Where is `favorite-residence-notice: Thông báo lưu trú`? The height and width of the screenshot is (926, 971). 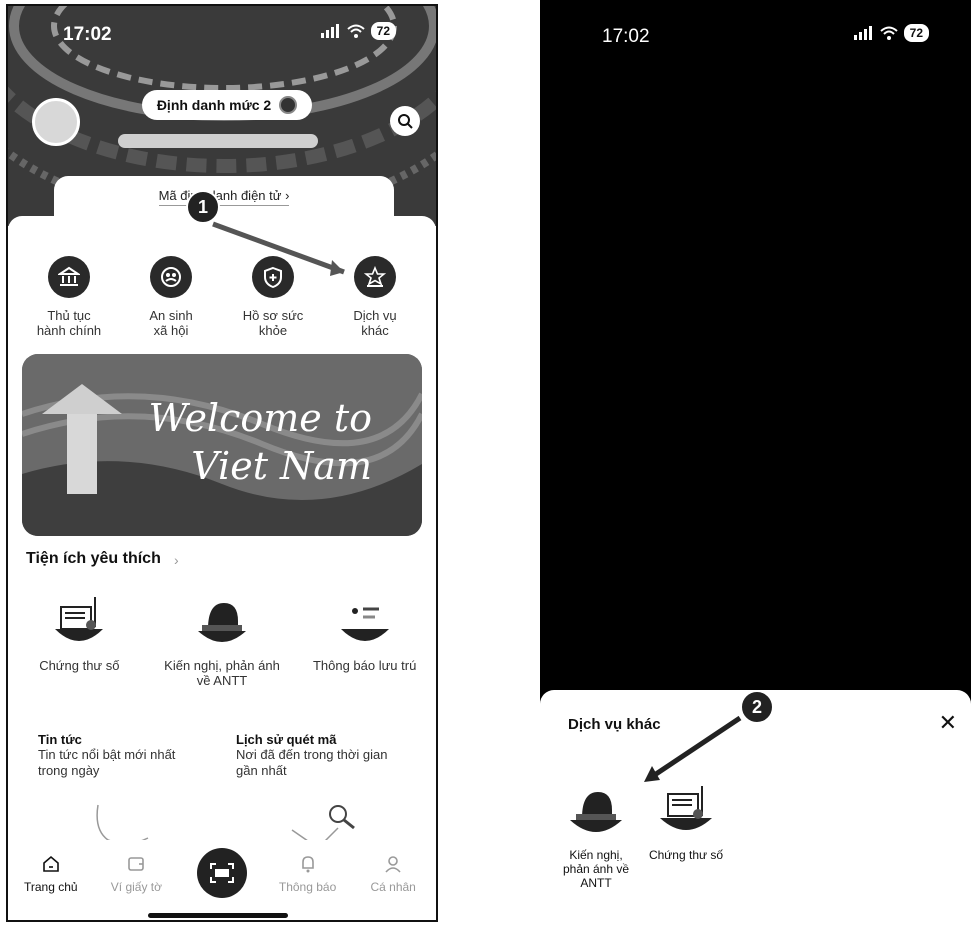
favorite-residence-notice: Thông báo lưu trú is located at coordinates (365, 641).